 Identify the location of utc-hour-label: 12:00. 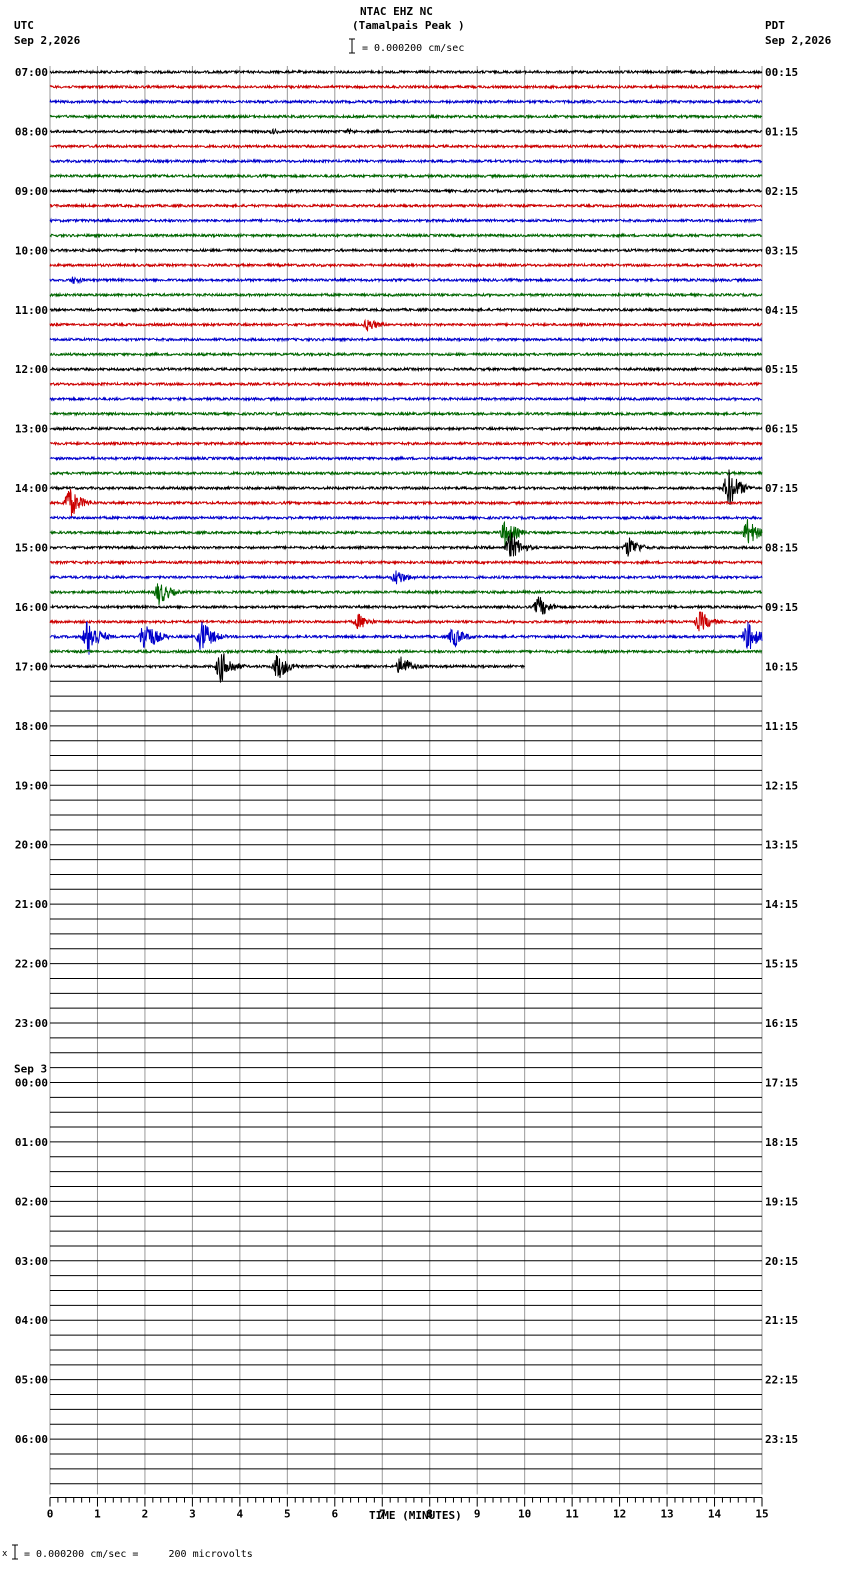
(31, 369).